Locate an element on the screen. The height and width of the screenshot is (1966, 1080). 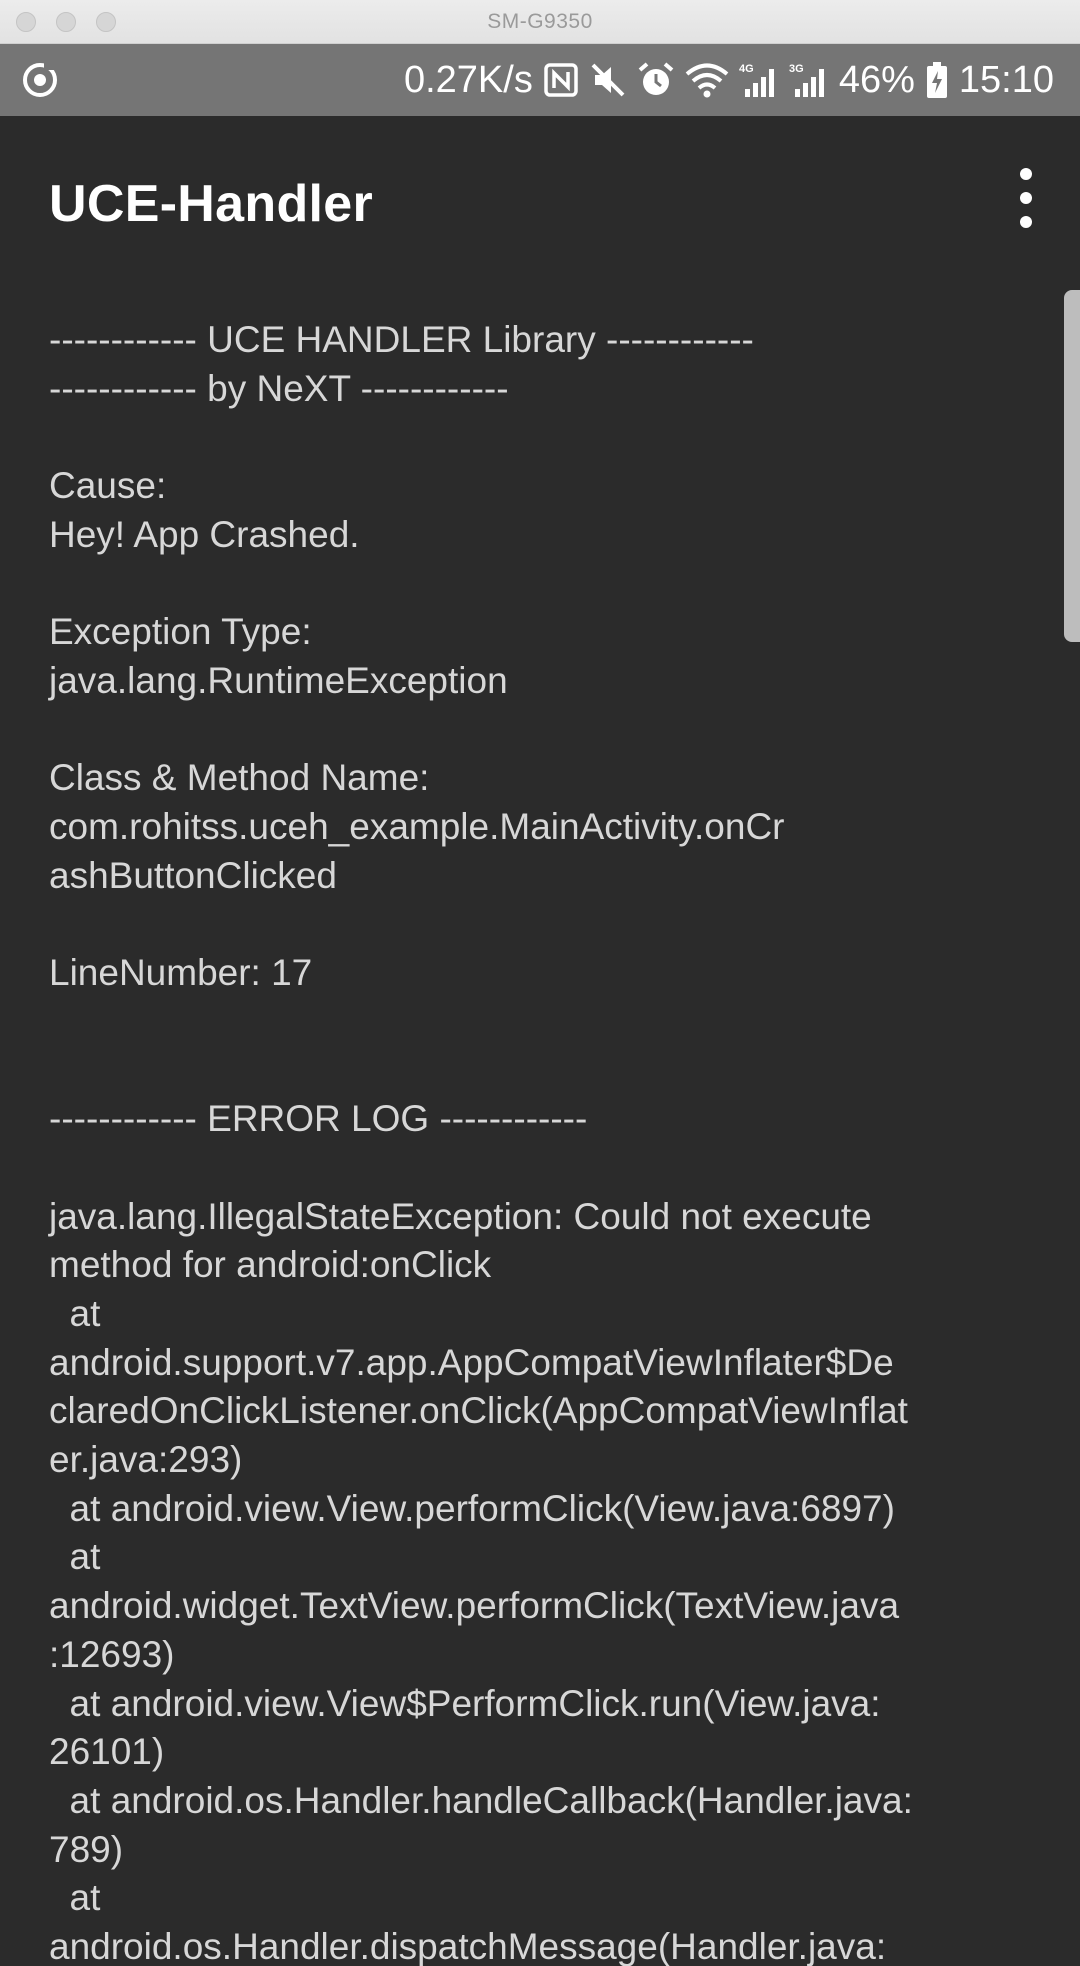
scrollbar-thumb is located at coordinates (1072, 466).